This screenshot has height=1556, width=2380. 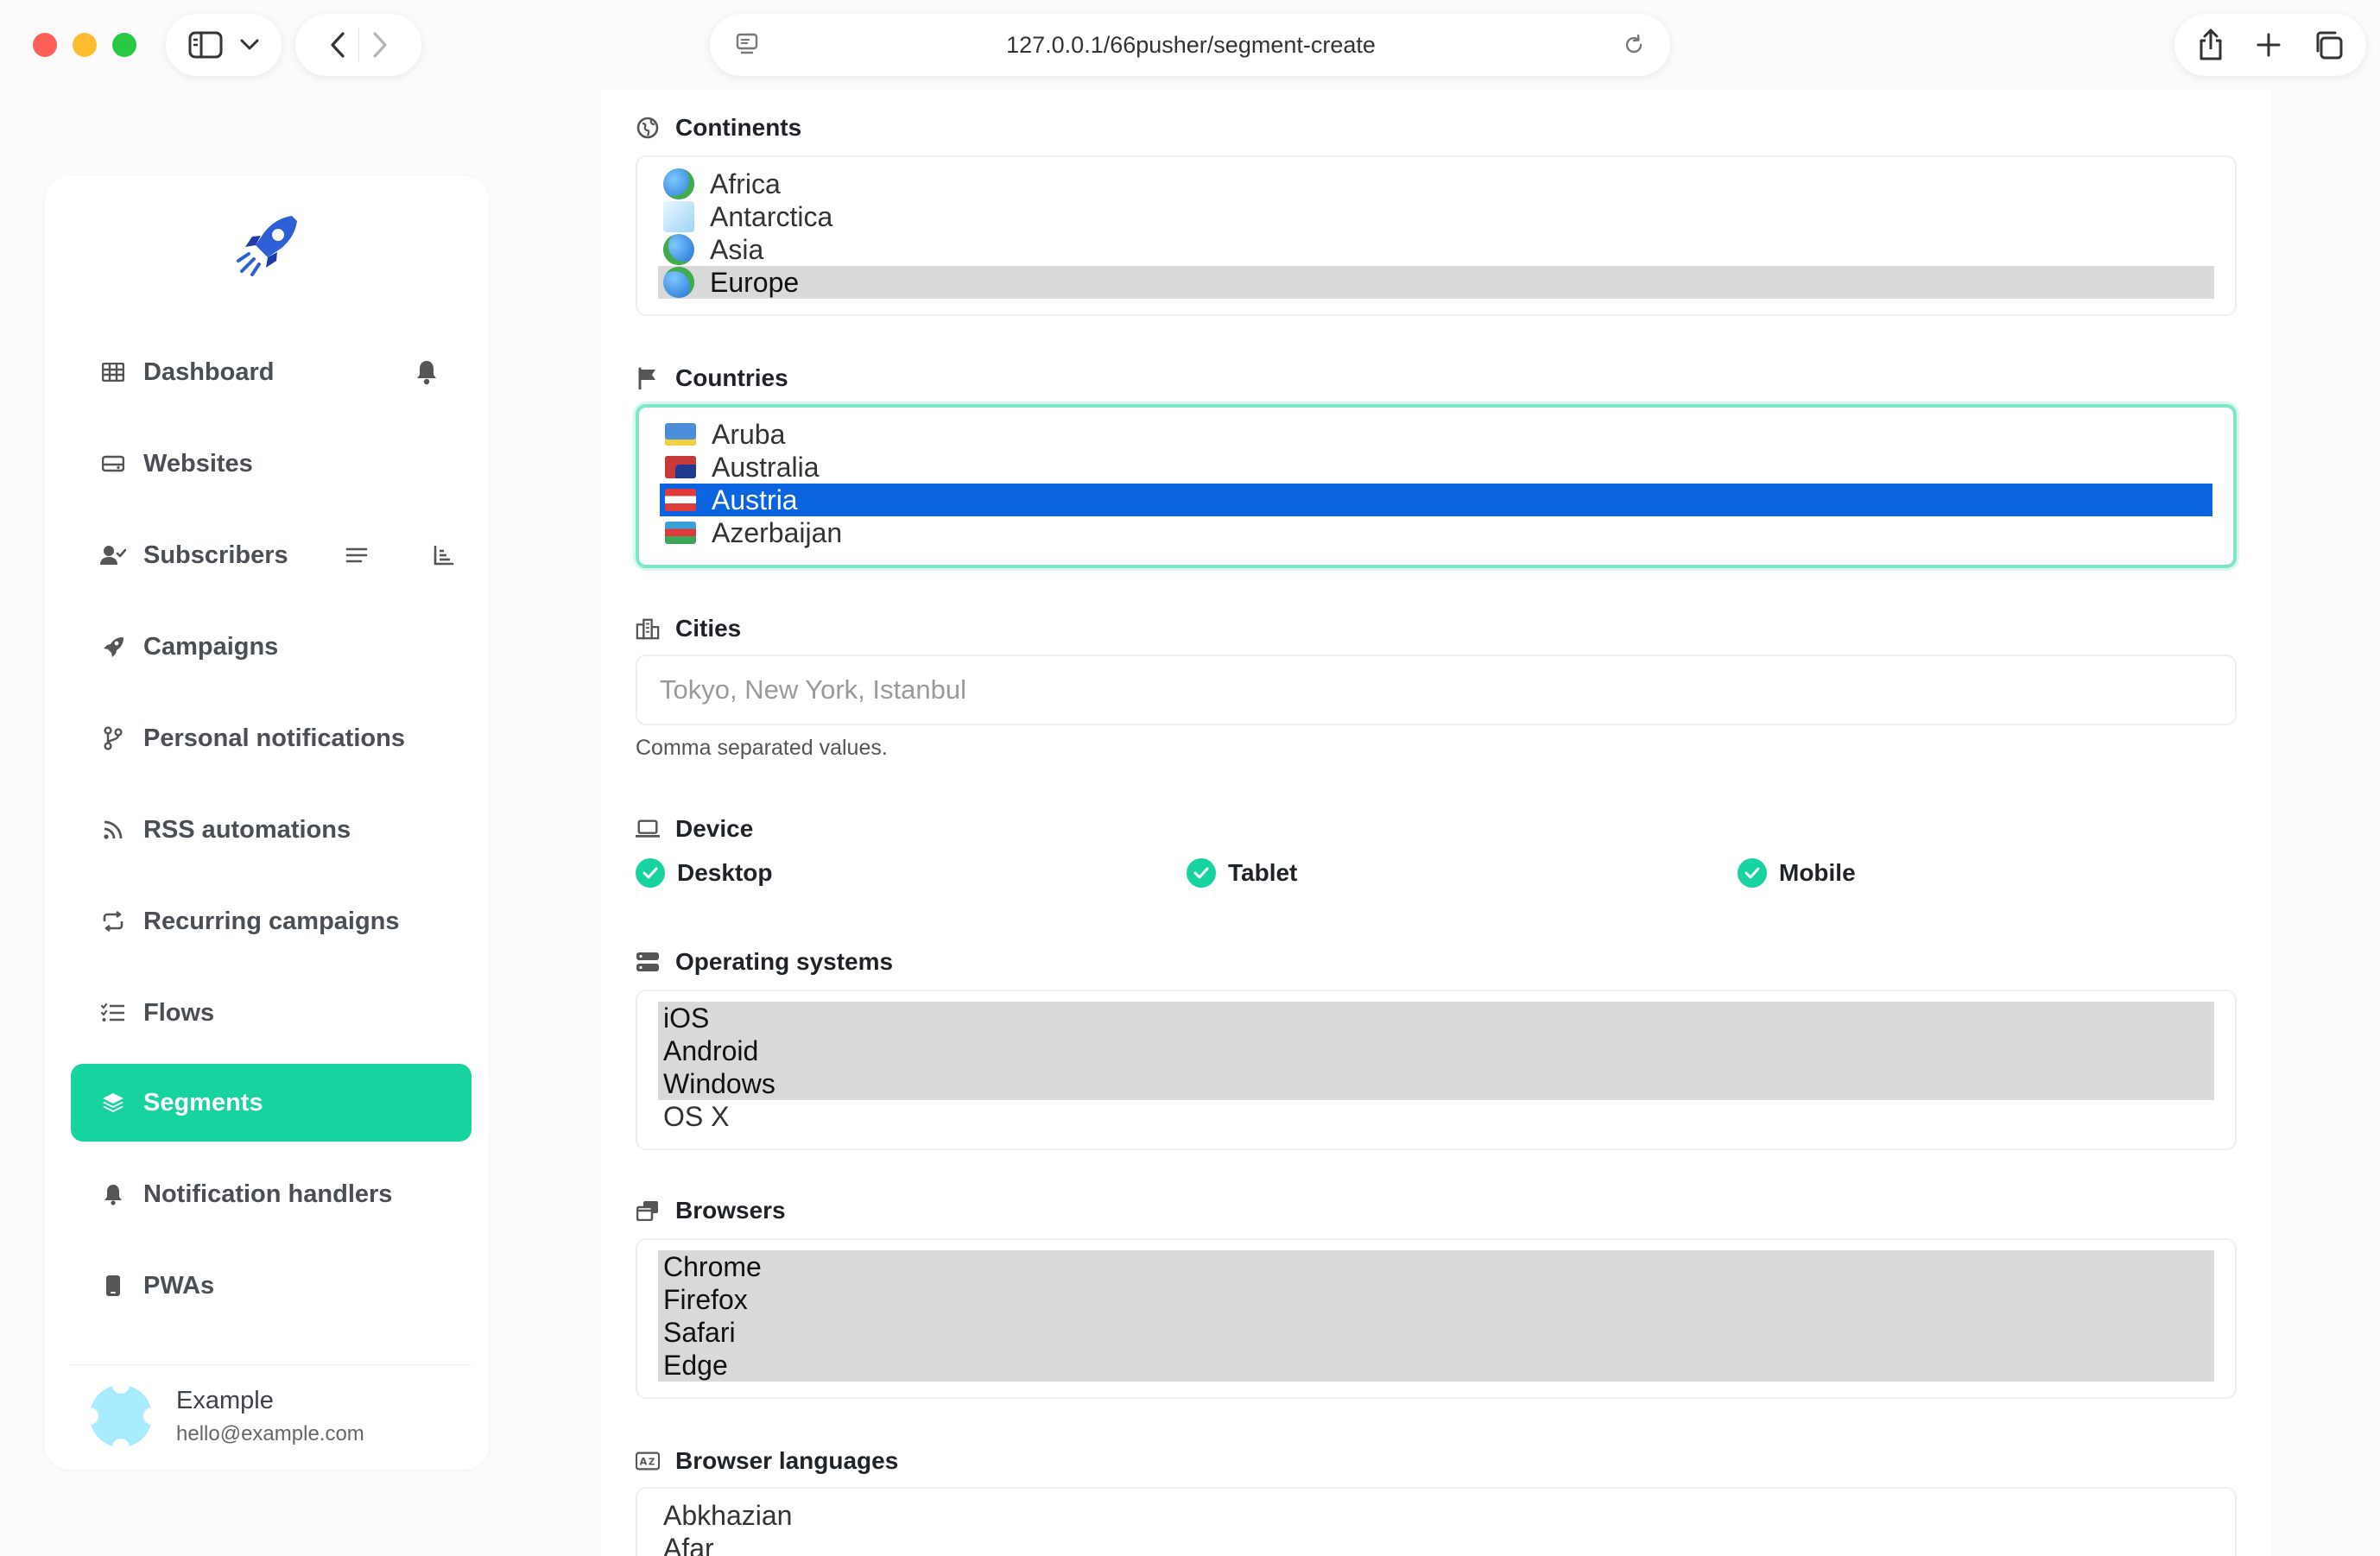 What do you see at coordinates (113, 555) in the screenshot?
I see `user-check-icon` at bounding box center [113, 555].